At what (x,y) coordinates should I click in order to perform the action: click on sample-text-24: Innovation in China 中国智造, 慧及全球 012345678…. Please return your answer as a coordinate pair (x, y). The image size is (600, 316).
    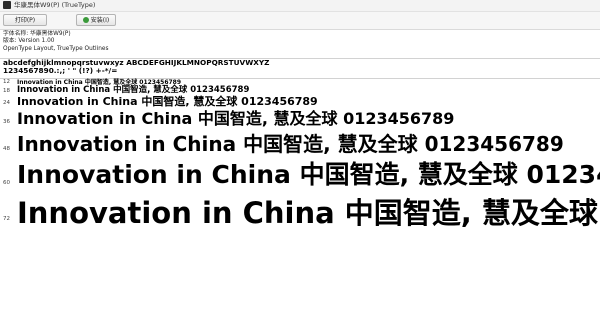
    Looking at the image, I should click on (167, 101).